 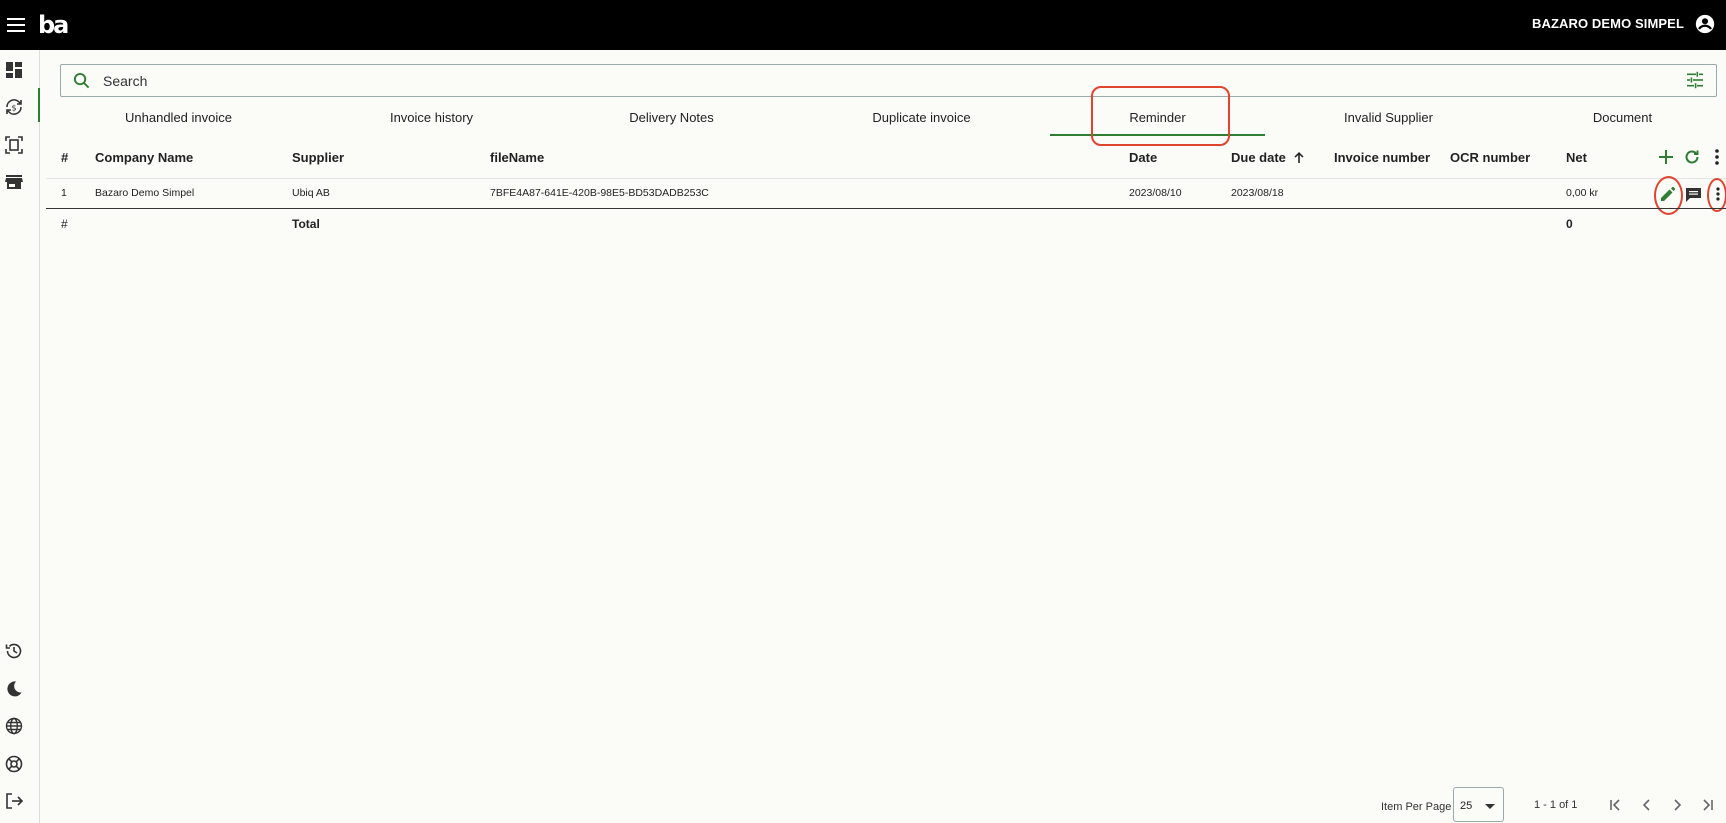 What do you see at coordinates (1692, 157) in the screenshot?
I see `refresh-icon` at bounding box center [1692, 157].